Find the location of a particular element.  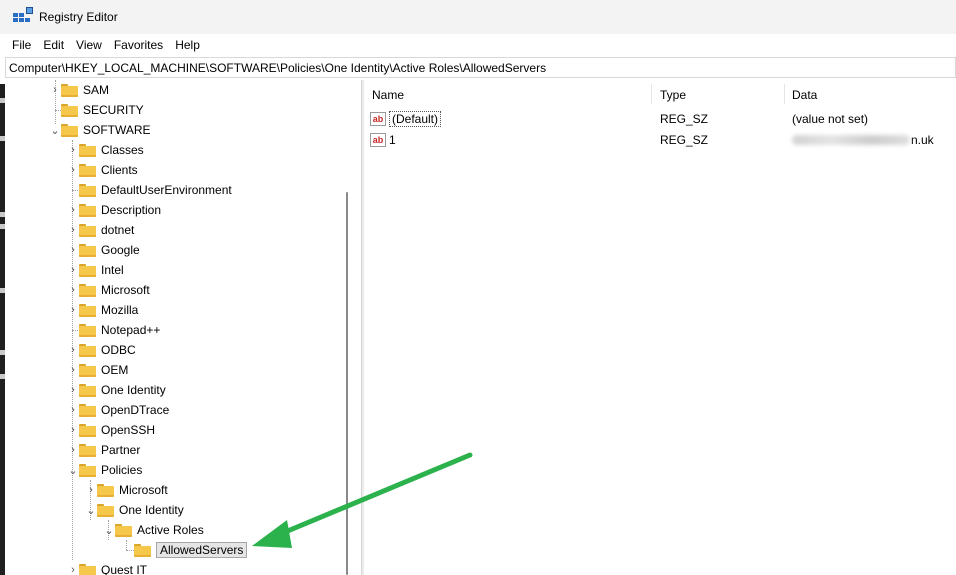

redacted-text is located at coordinates (851, 140).